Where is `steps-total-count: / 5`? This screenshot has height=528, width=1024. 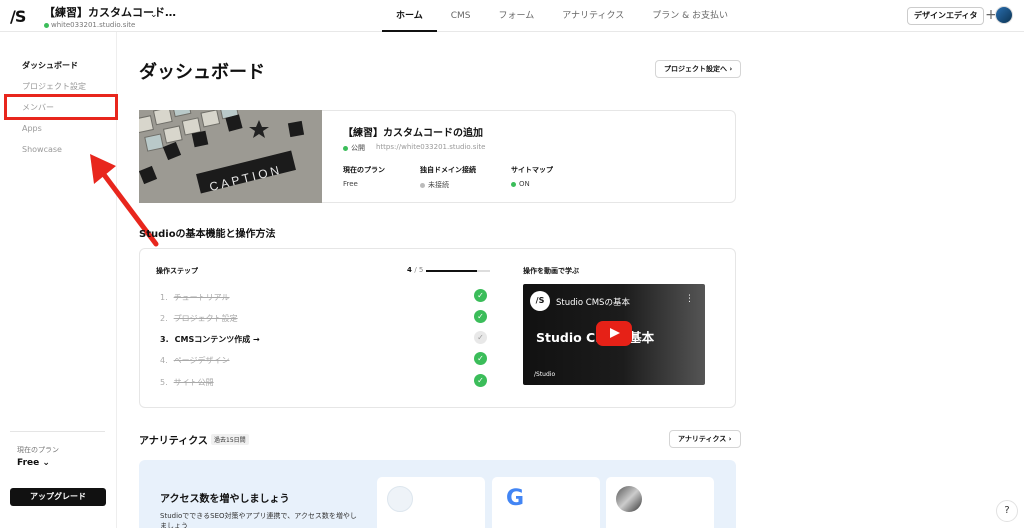
steps-total-count: / 5 is located at coordinates (419, 270).